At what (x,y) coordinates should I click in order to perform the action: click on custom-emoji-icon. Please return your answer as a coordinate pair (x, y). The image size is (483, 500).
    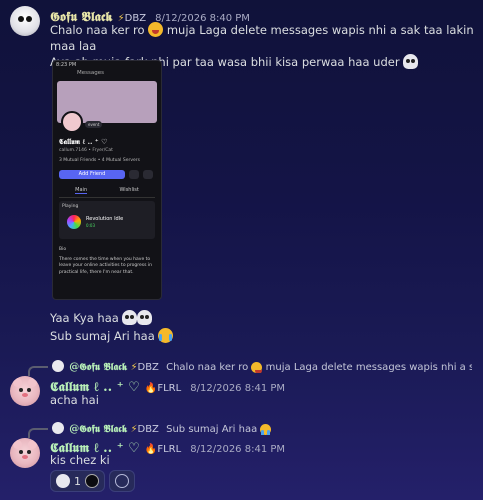
    Looking at the image, I should click on (92, 481).